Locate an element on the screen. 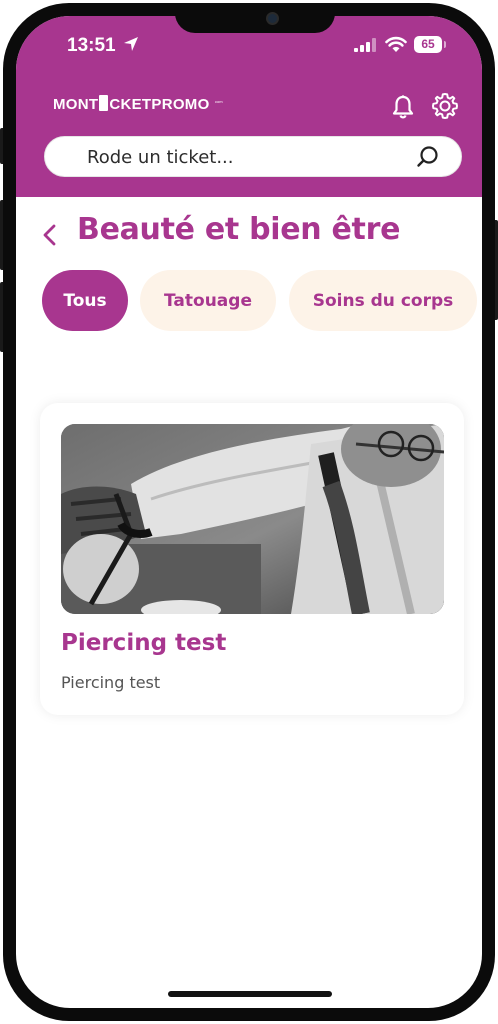 This screenshot has height=1024, width=498. logo-text-end: CKETPROMO is located at coordinates (159, 104).